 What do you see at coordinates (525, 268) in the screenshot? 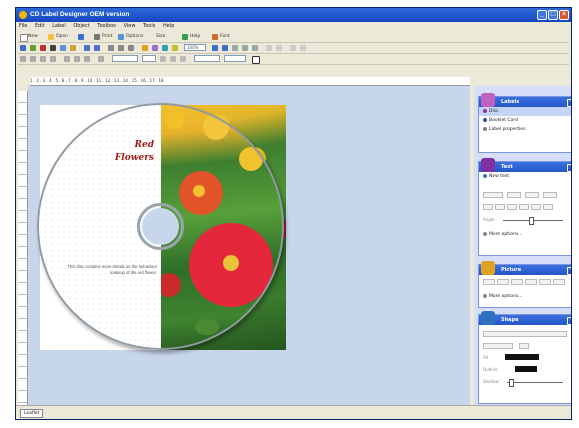
I see `picture-panel-header: Picture ^` at bounding box center [525, 268].